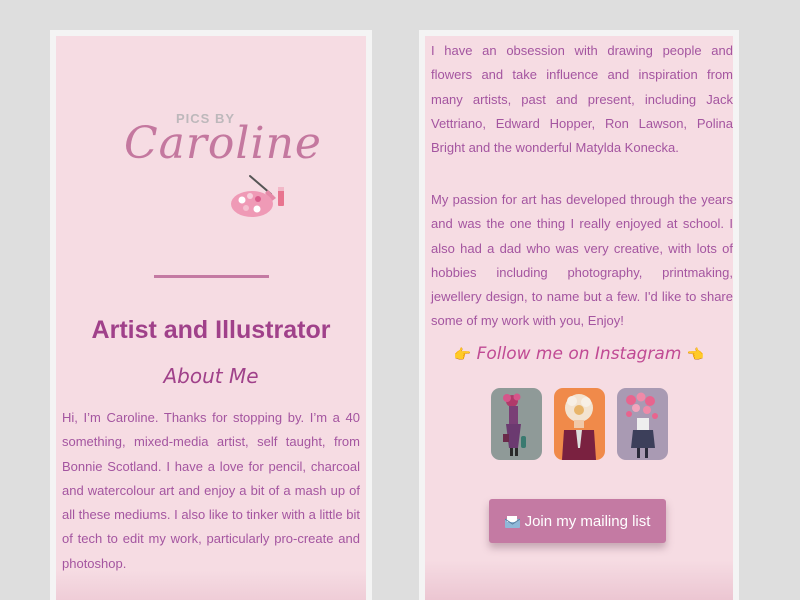  Describe the element at coordinates (587, 521) in the screenshot. I see `mailing-list-label: Join my mailing list` at that location.